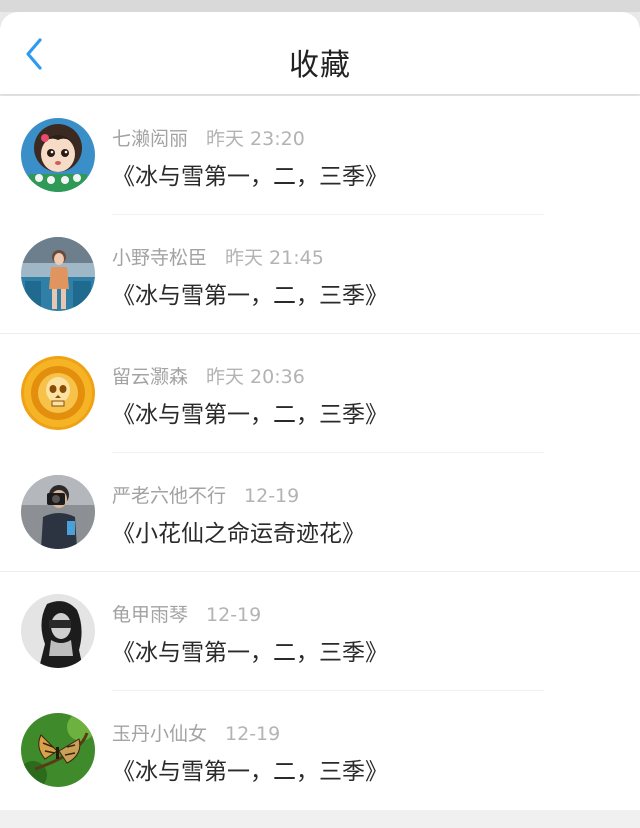  I want to click on list-item: 七濑闳丽 昨天 23:20 《冰与雪第一，二，三季》, so click(320, 155).